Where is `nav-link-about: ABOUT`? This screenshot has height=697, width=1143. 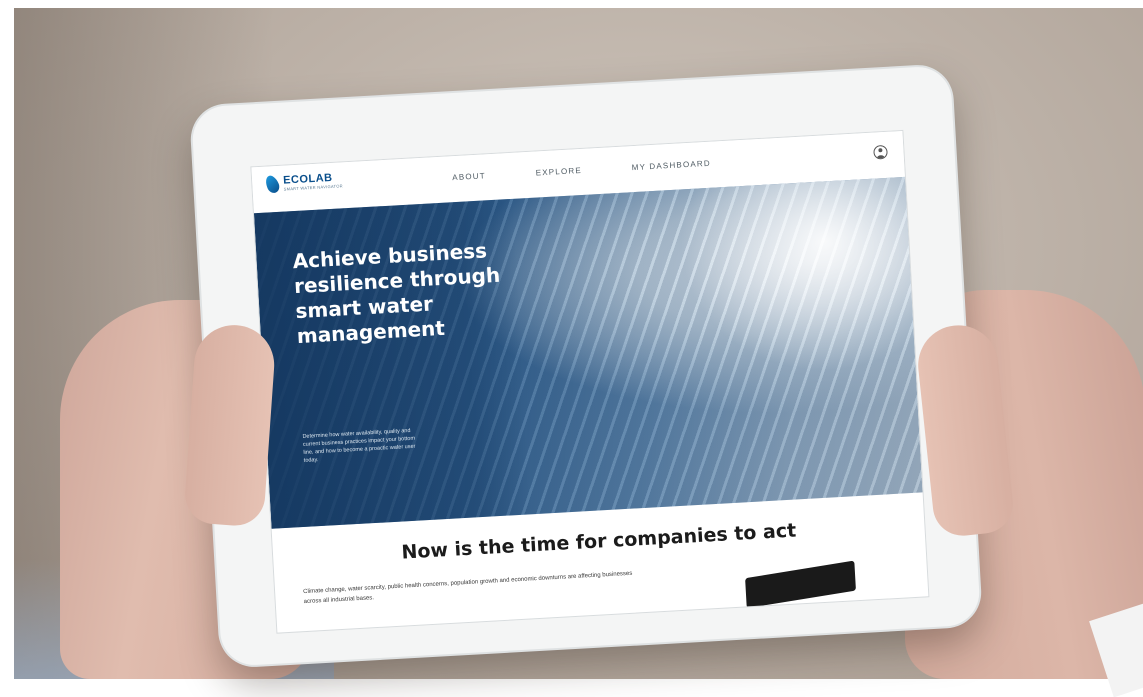
nav-link-about: ABOUT is located at coordinates (469, 176).